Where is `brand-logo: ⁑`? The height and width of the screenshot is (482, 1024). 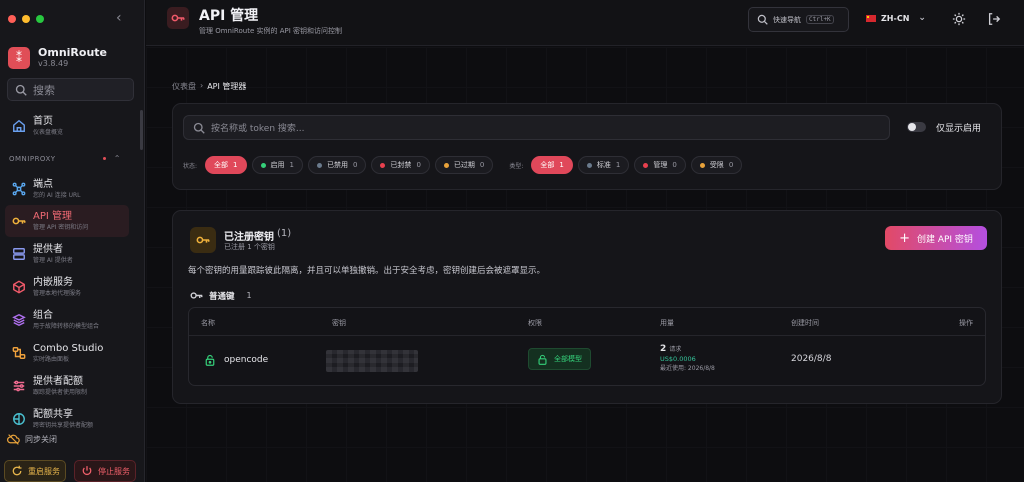 brand-logo: ⁑ is located at coordinates (19, 57).